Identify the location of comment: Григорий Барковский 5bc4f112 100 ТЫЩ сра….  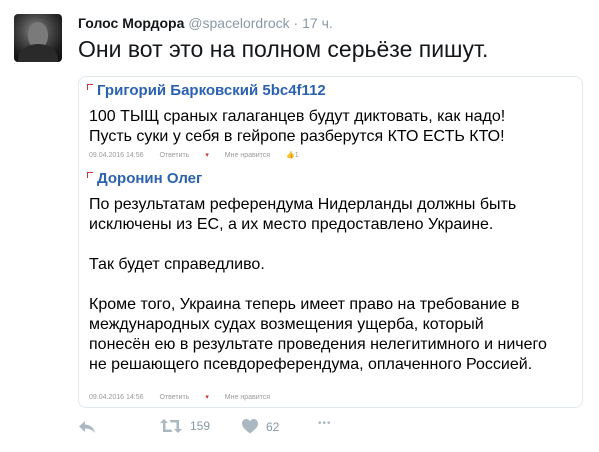
(330, 122).